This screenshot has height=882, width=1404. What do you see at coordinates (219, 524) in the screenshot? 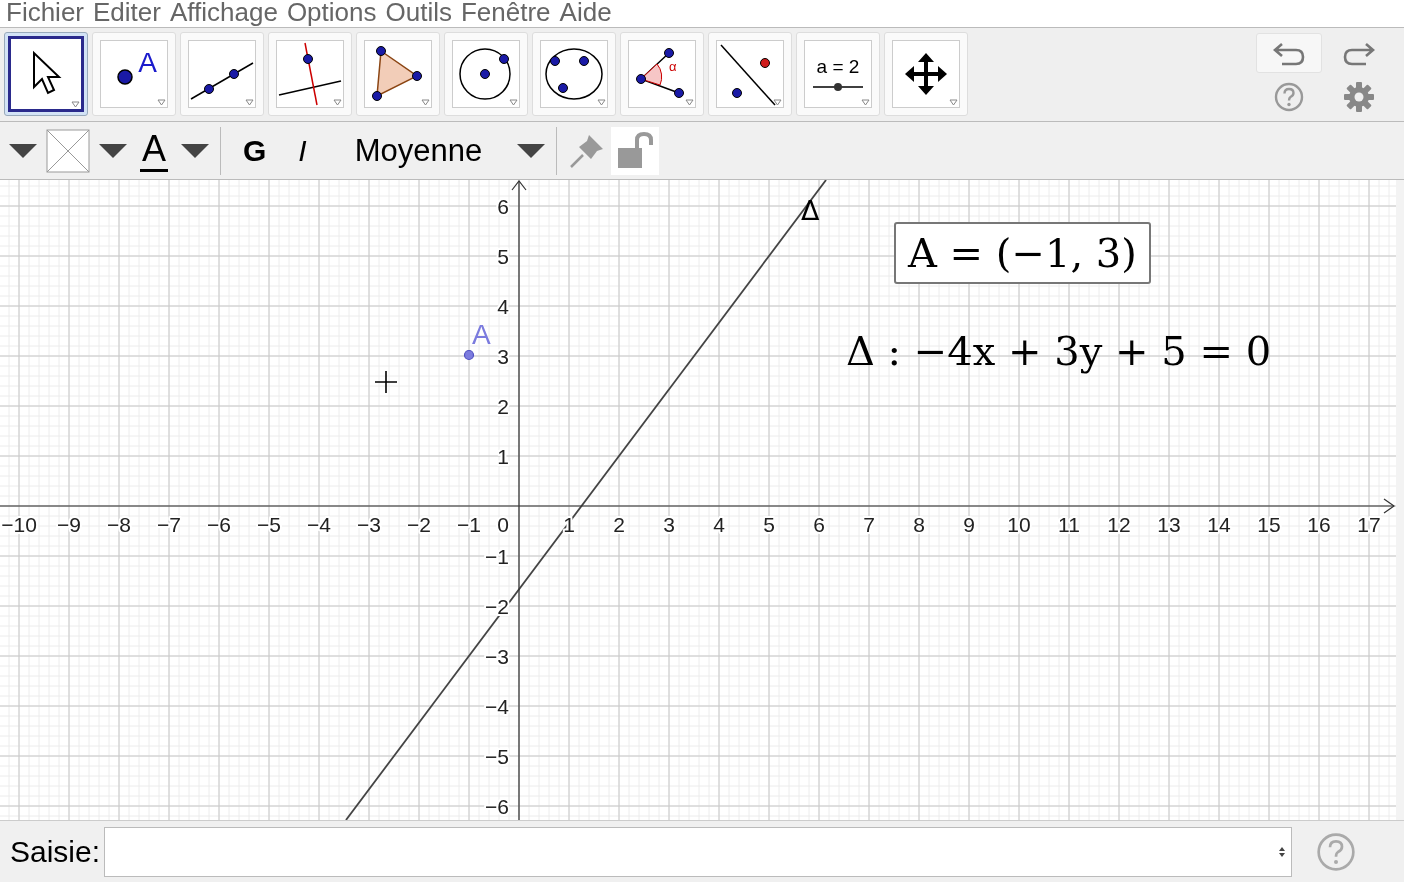
I see `x-tick-label: −6` at bounding box center [219, 524].